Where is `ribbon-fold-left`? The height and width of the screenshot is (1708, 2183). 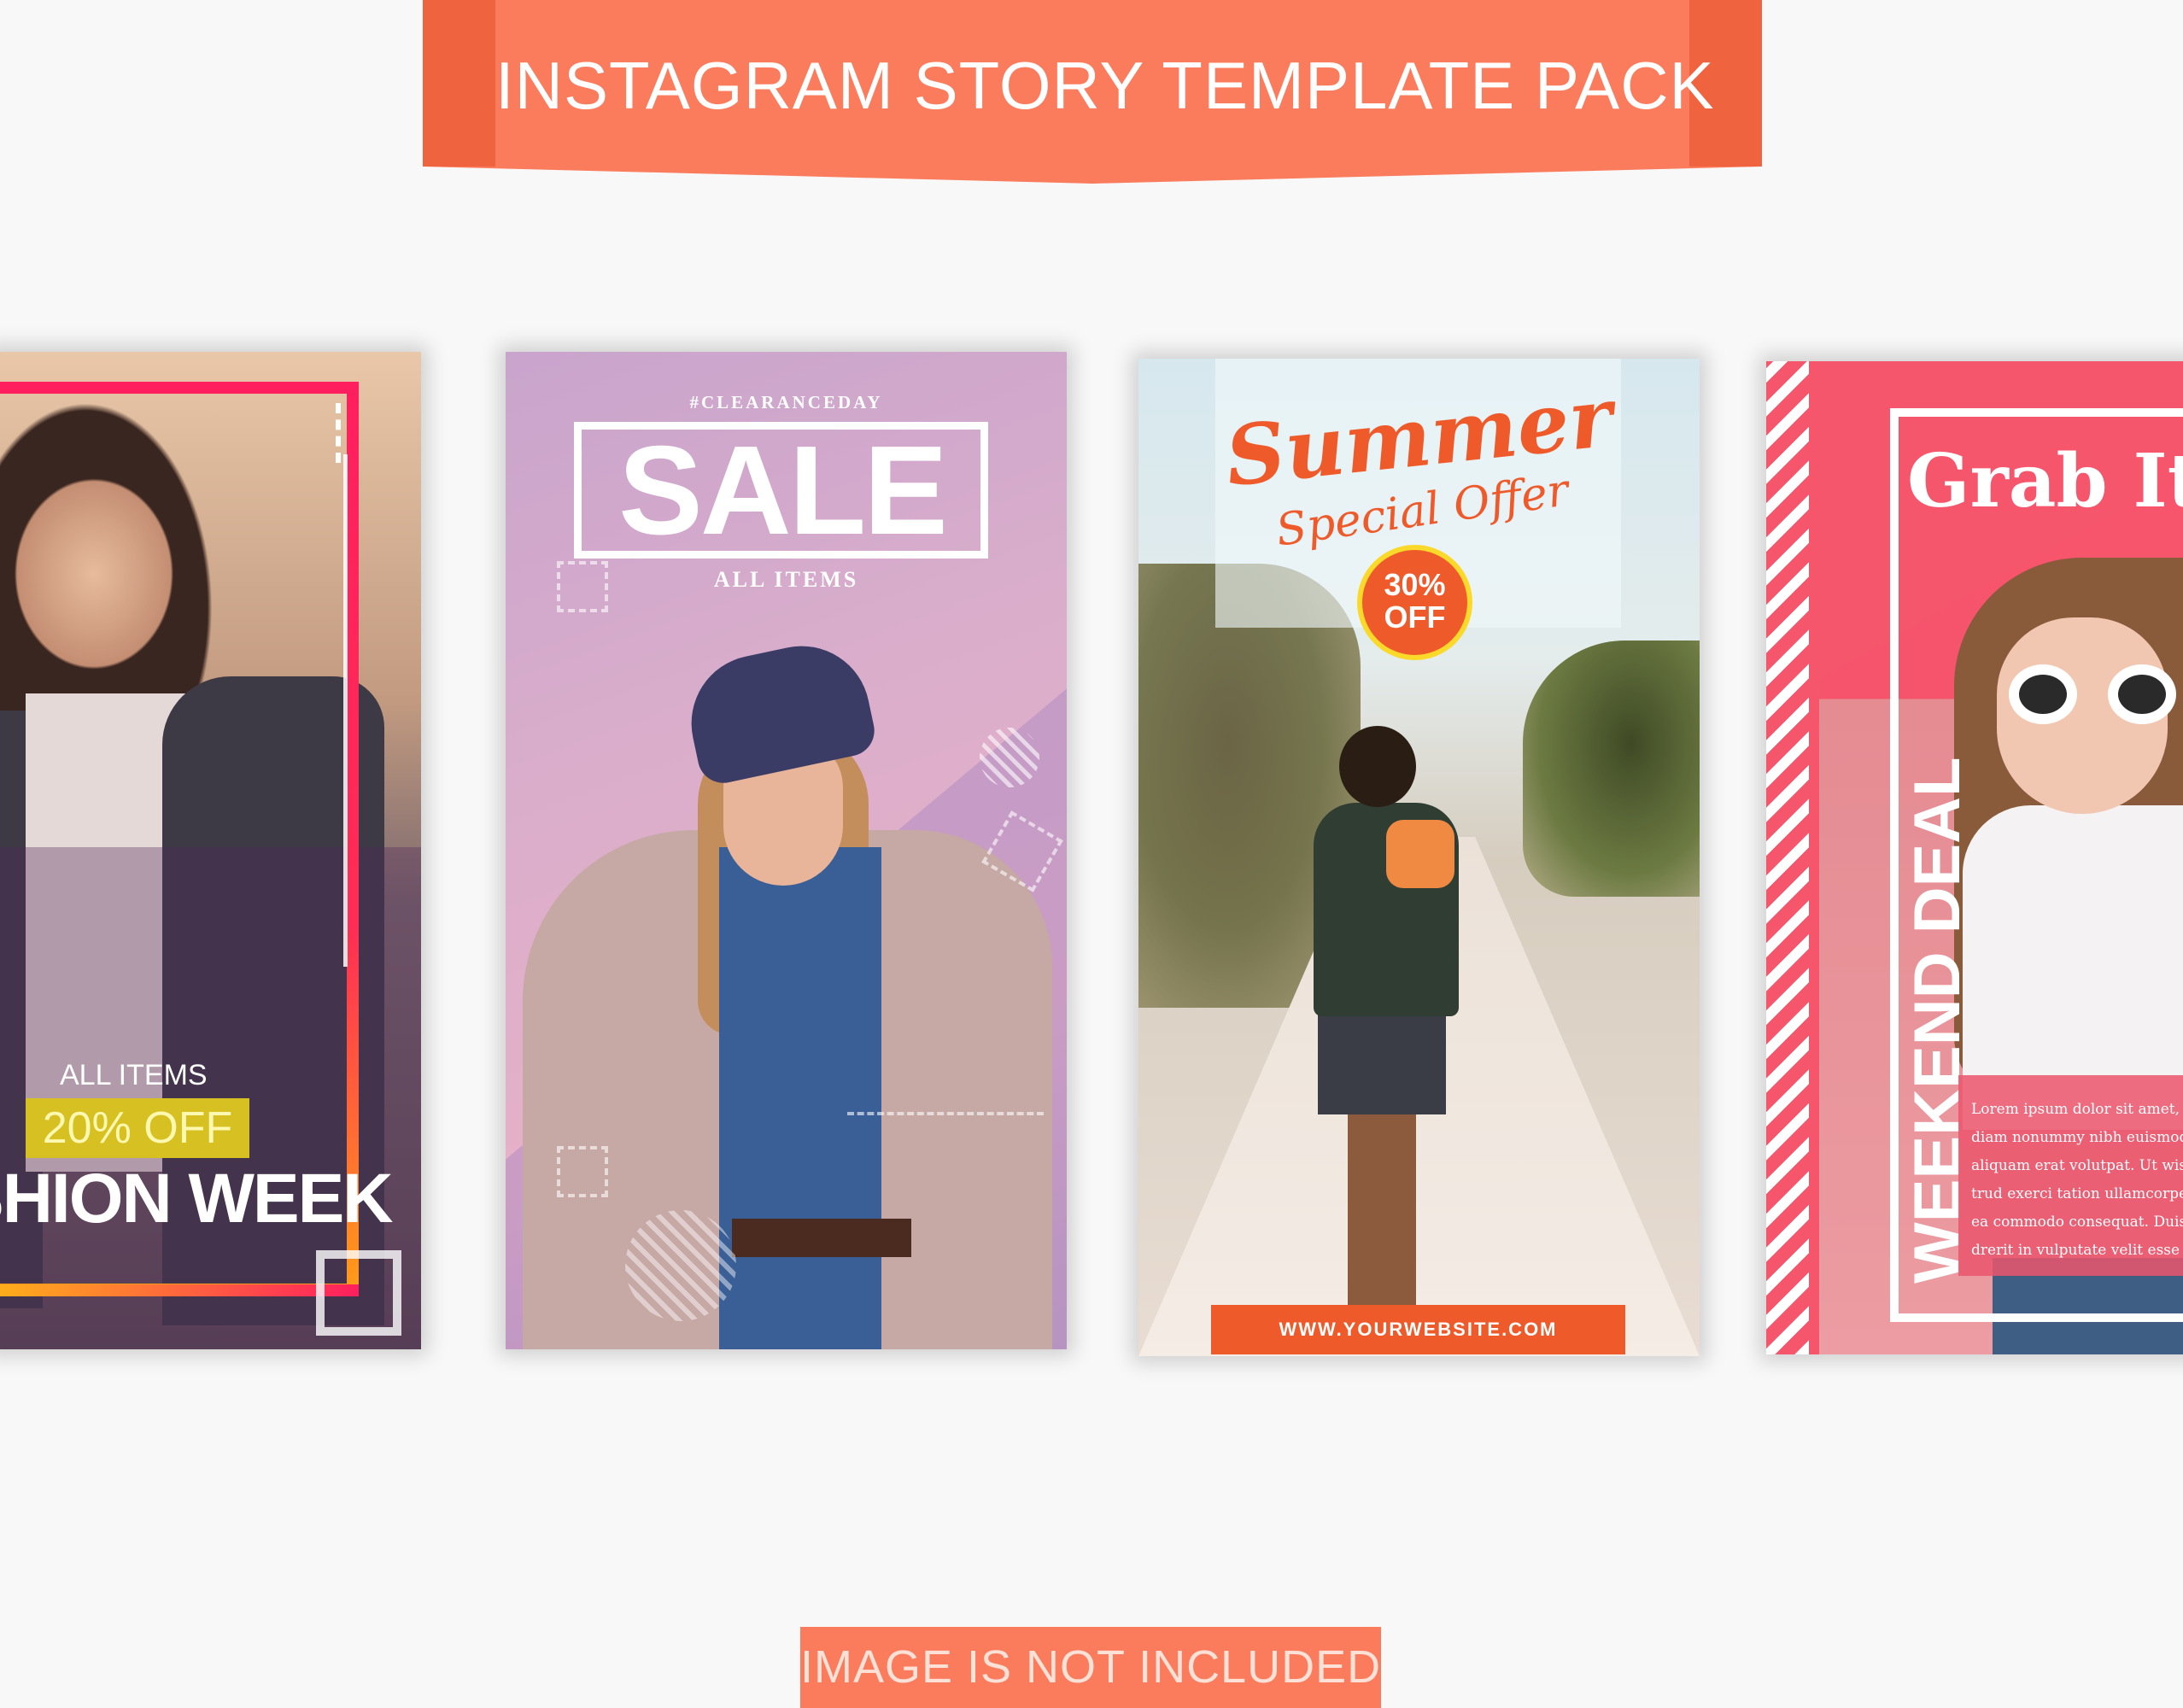 ribbon-fold-left is located at coordinates (459, 83).